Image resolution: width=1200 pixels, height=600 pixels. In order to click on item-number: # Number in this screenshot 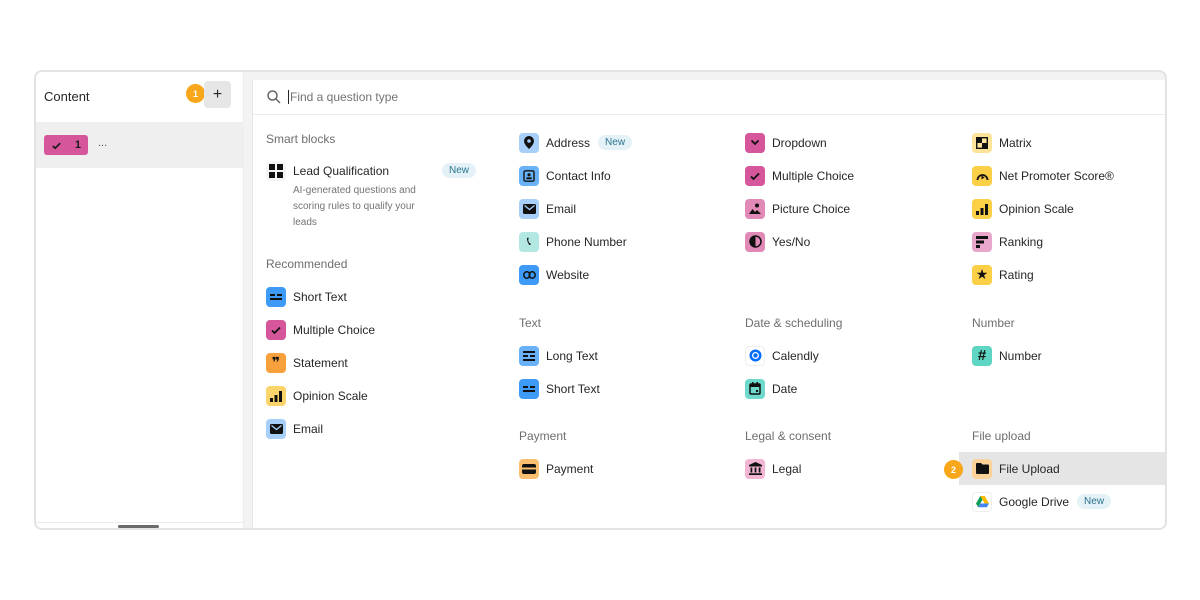, I will do `click(1007, 355)`.